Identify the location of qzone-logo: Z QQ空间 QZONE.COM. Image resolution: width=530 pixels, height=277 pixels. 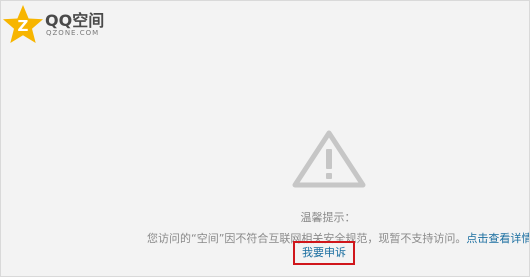
(63, 25).